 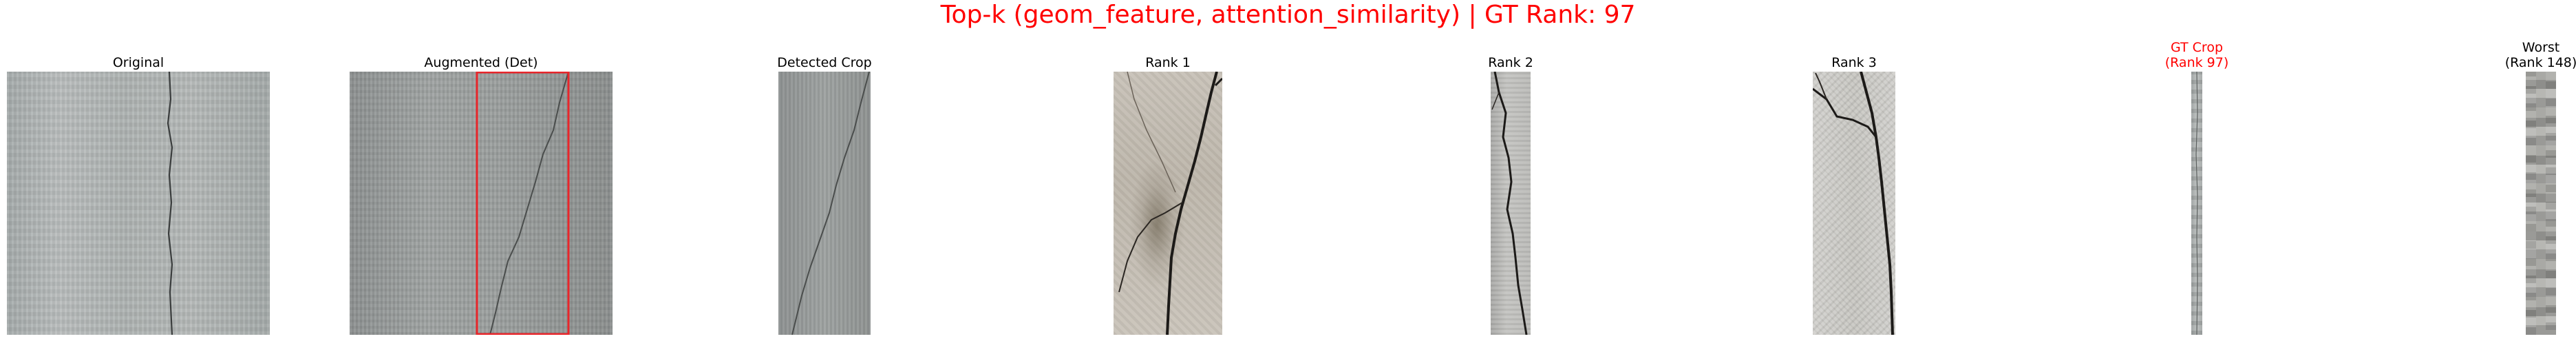 I want to click on panel-title-detected: Detected Crop, so click(x=824, y=63).